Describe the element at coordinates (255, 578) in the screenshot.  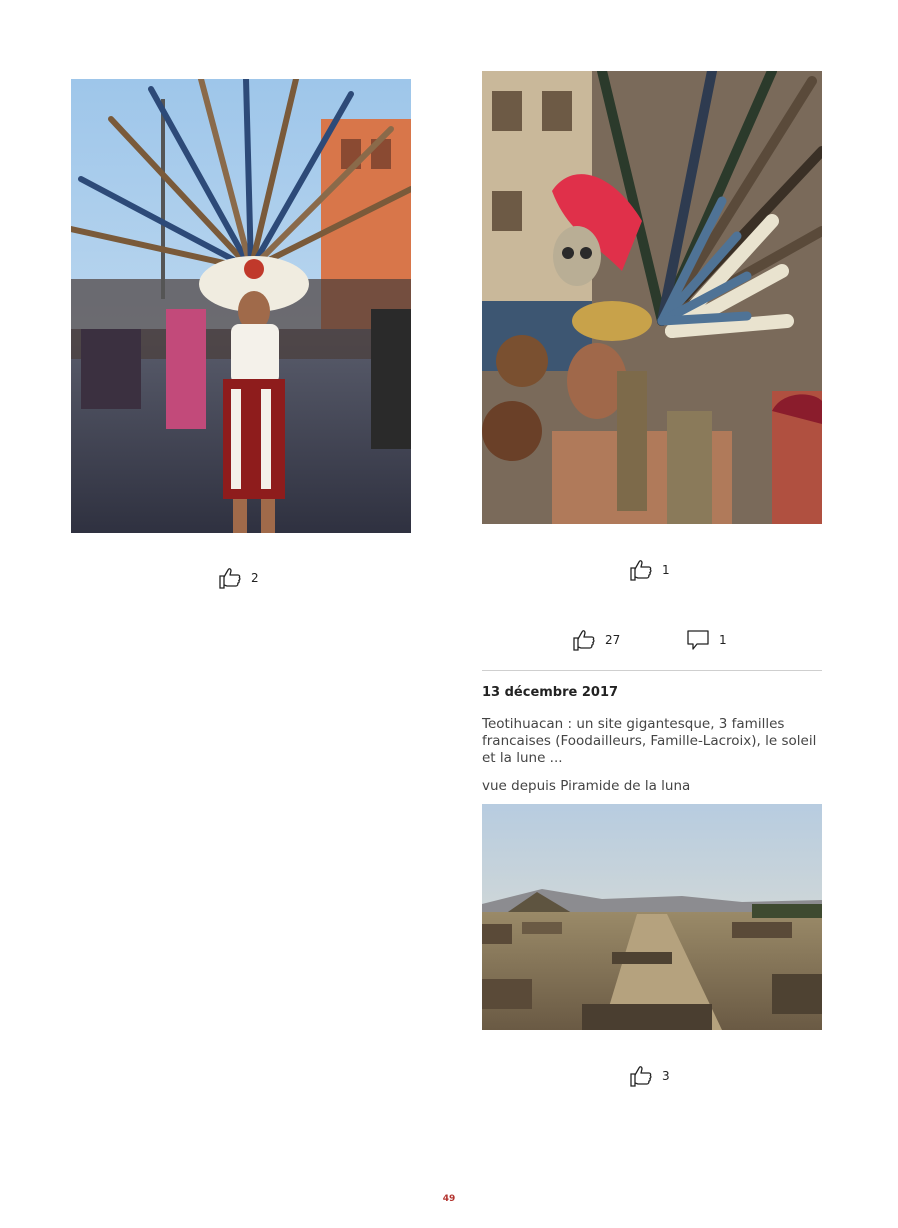
I see `like-count: 2` at that location.